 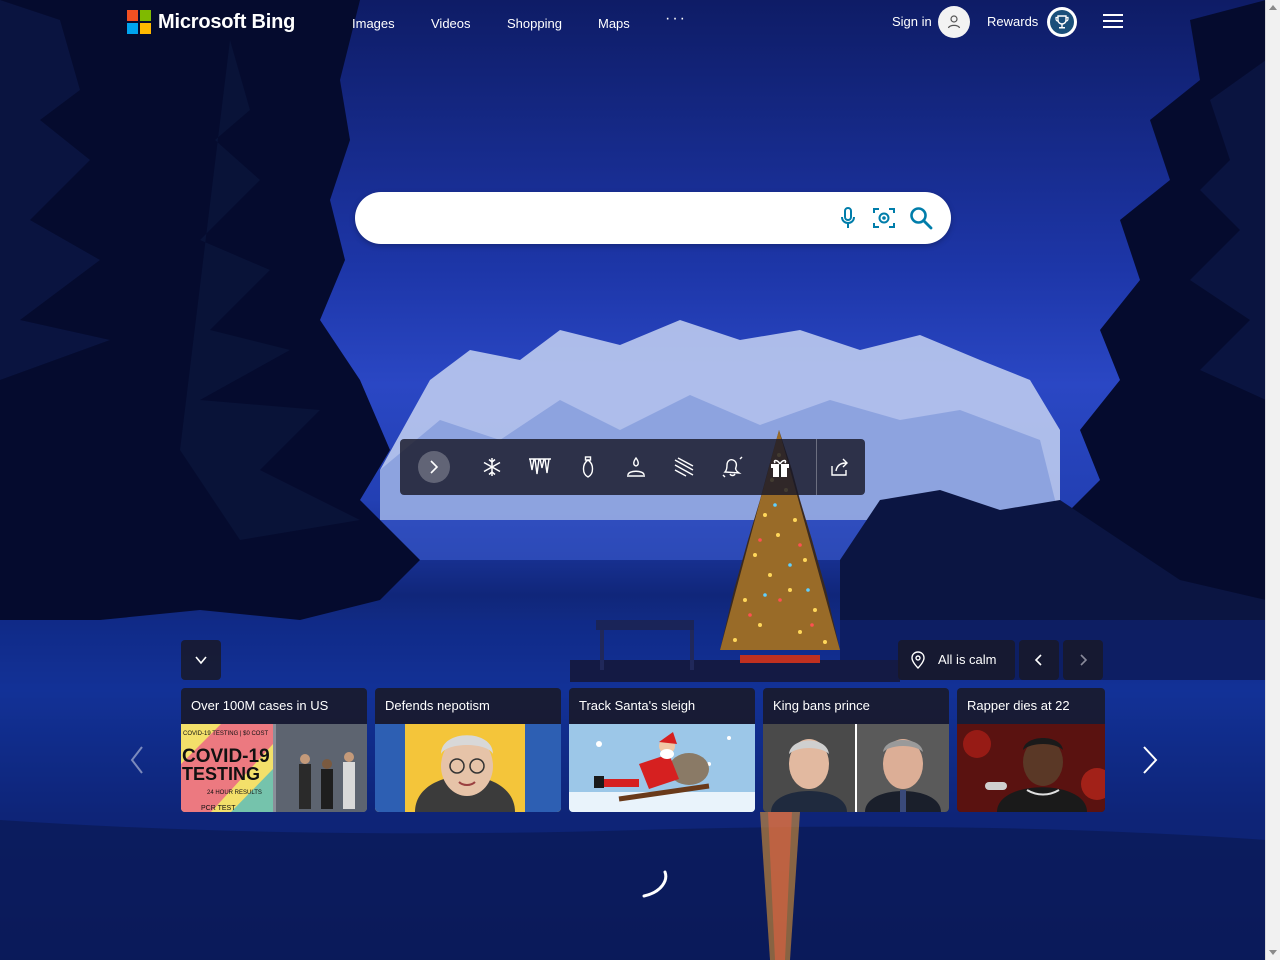 I want to click on loading-spinner-icon, so click(x=655, y=884).